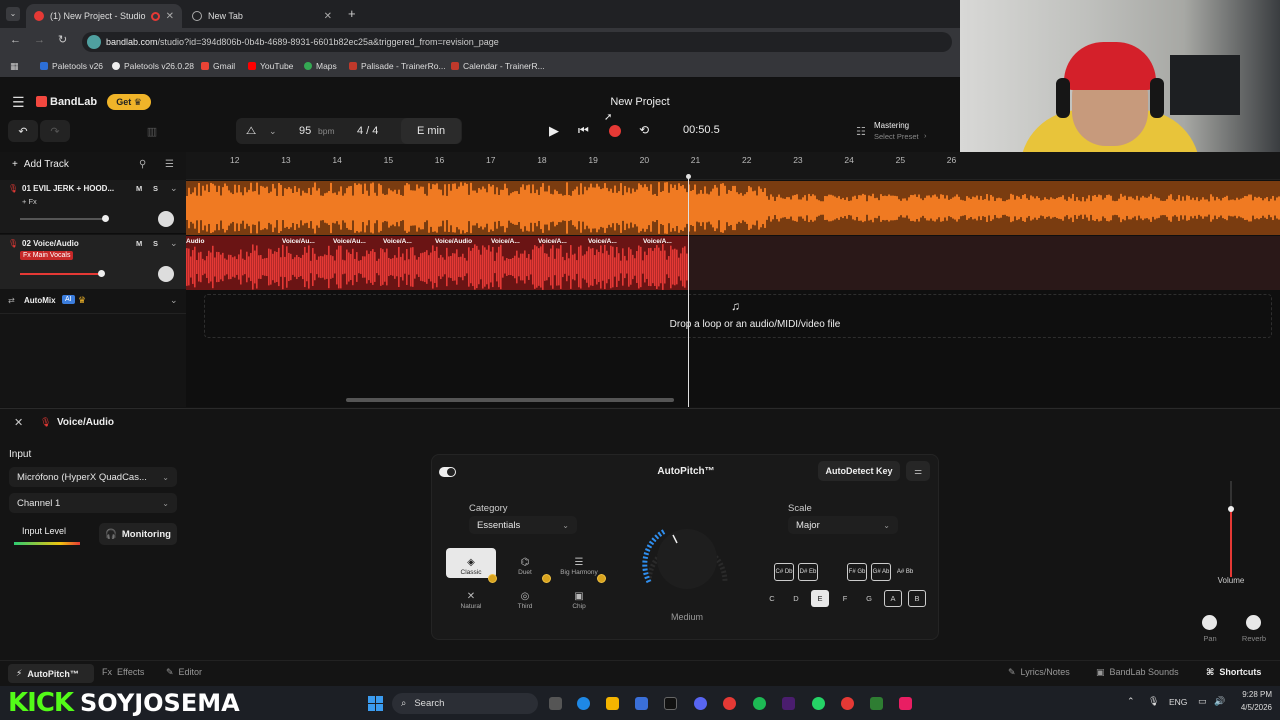  Describe the element at coordinates (733, 166) in the screenshot. I see `timeline-ruler: 12 13 14 15 16 17 18 19 20 21 22 23 24 25 26` at that location.